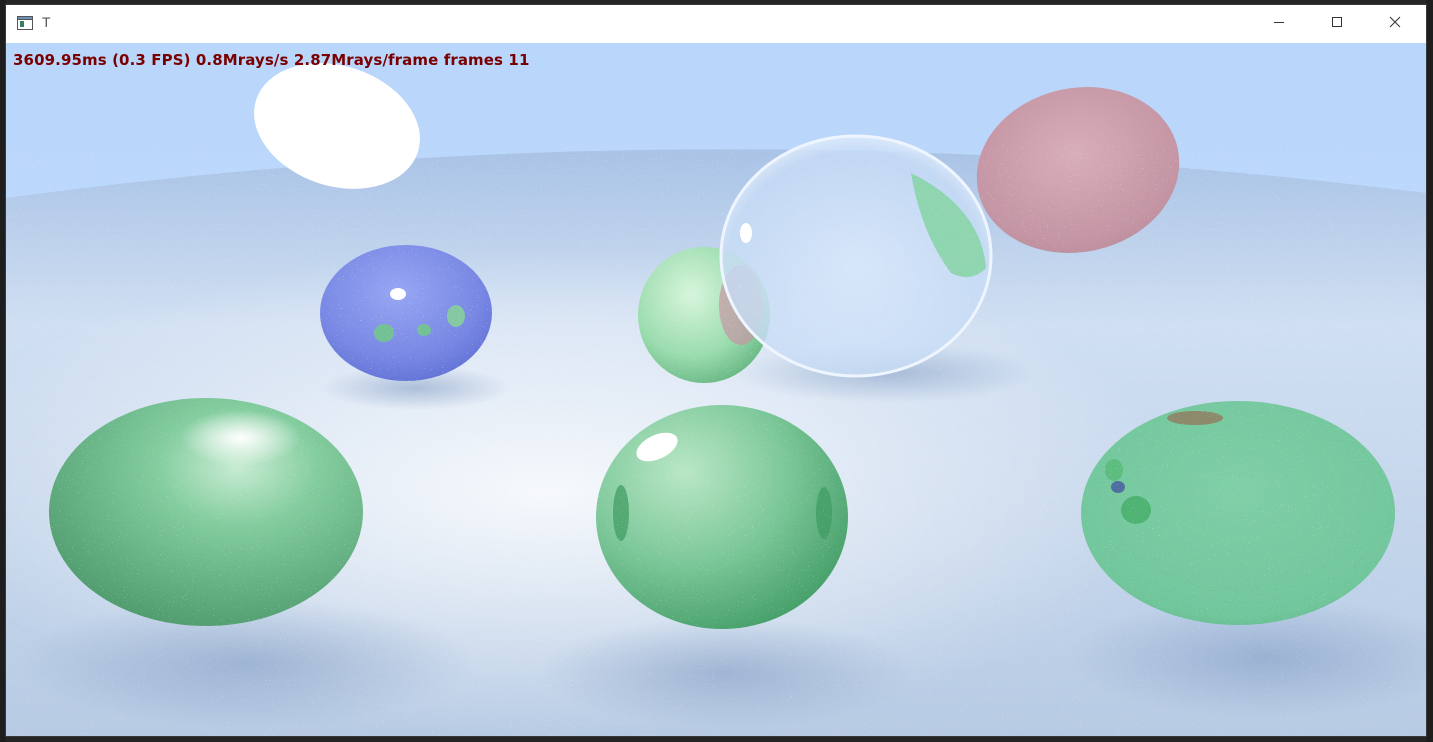 This screenshot has width=1433, height=742. Describe the element at coordinates (25, 23) in the screenshot. I see `app-window-icon` at that location.